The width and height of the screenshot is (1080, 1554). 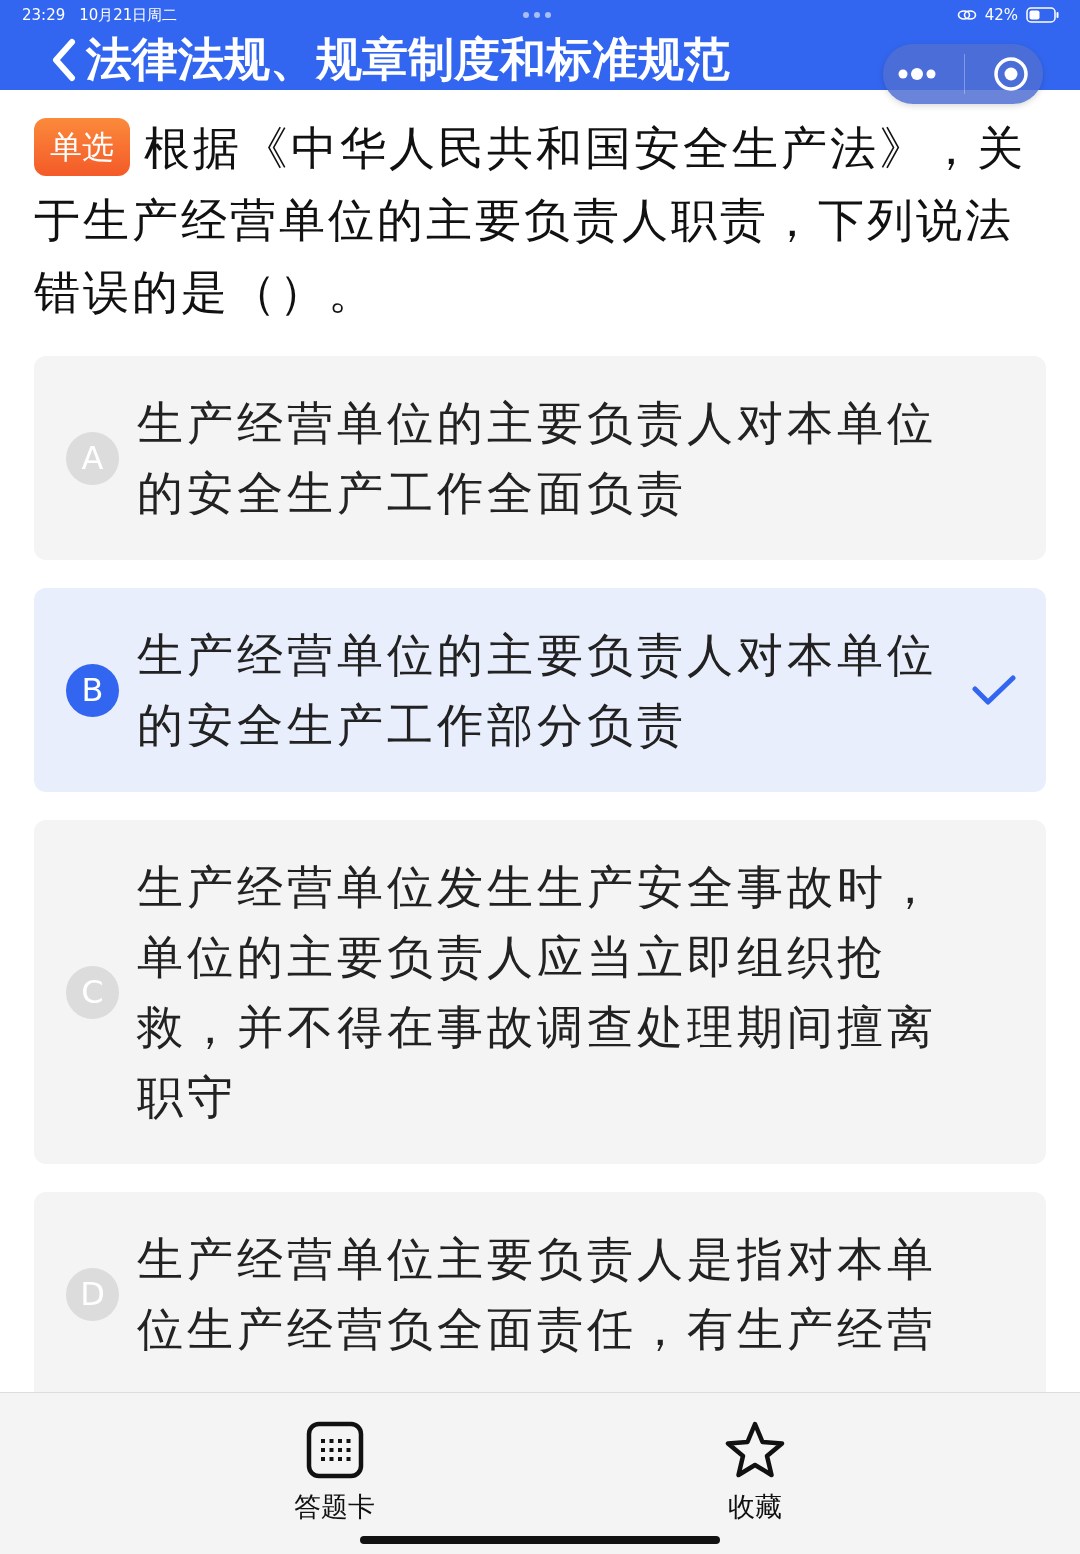 What do you see at coordinates (963, 74) in the screenshot?
I see `capsule-menu` at bounding box center [963, 74].